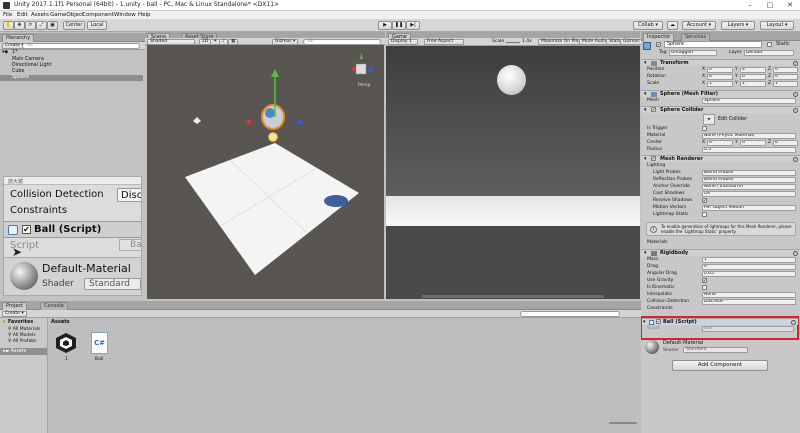 The height and width of the screenshot is (433, 800). Describe the element at coordinates (753, 143) in the screenshot. I see `center-y-field: 0` at that location.